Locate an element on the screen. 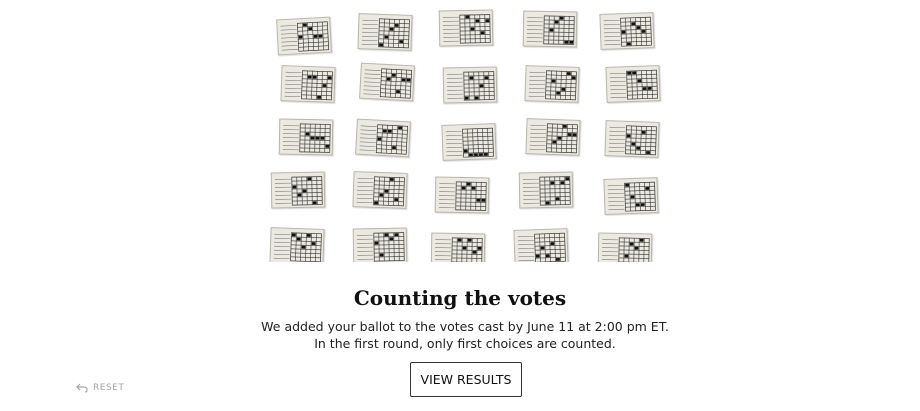  reset-label: RESET is located at coordinates (109, 388).